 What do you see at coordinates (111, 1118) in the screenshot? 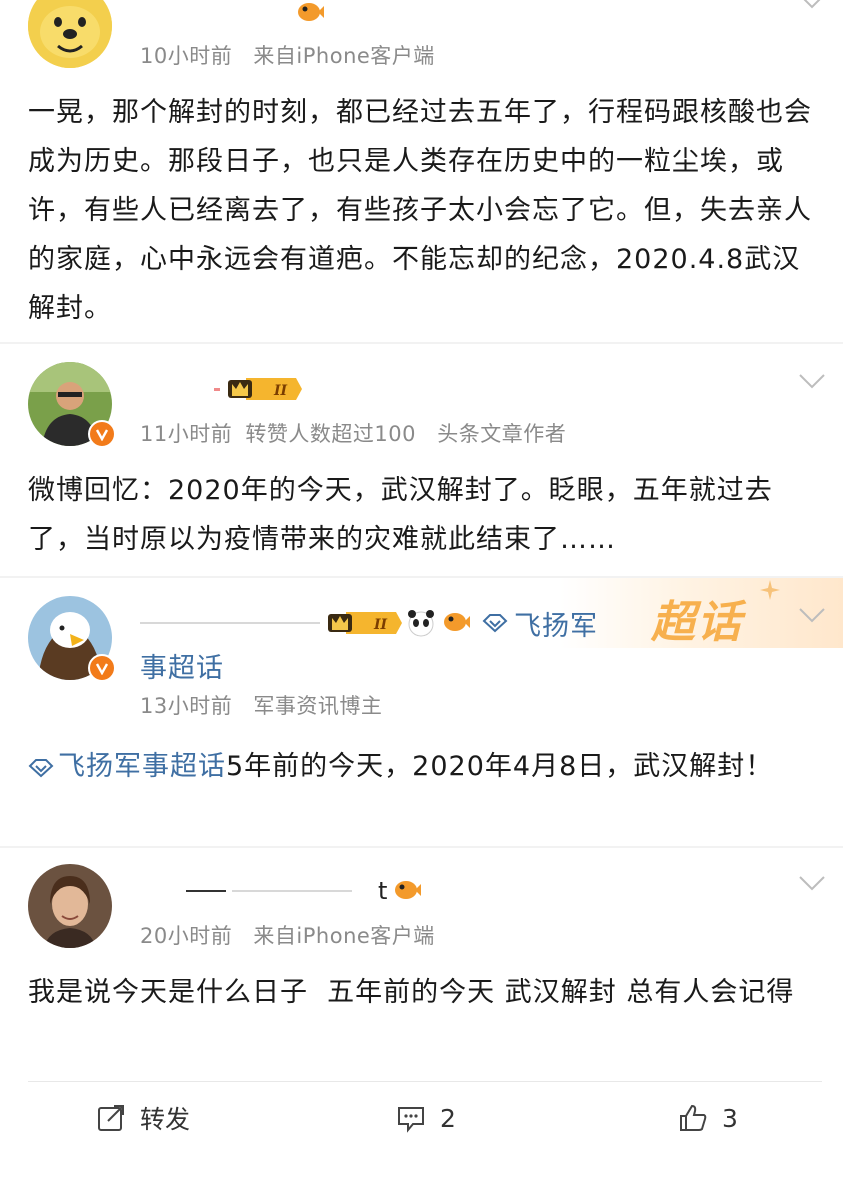
I see `repost-icon` at bounding box center [111, 1118].